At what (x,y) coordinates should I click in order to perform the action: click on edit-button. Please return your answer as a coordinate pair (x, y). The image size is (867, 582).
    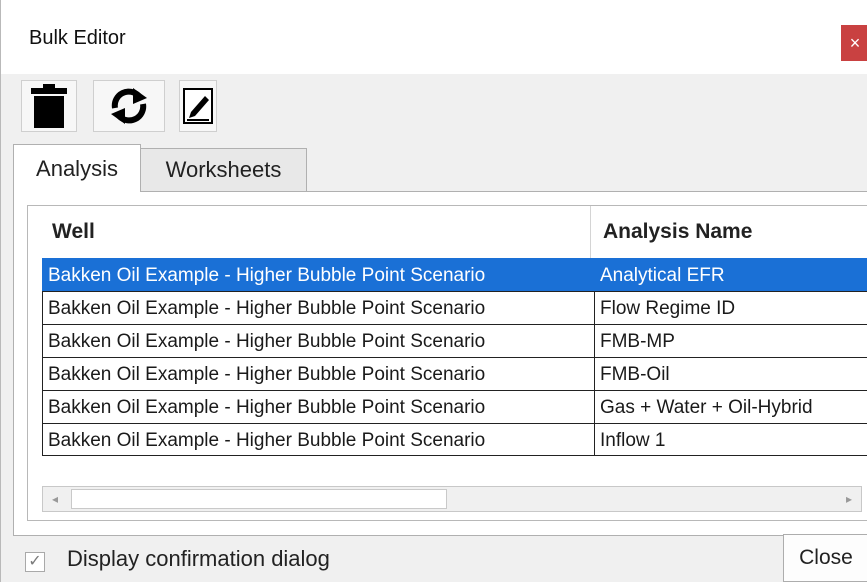
    Looking at the image, I should click on (198, 106).